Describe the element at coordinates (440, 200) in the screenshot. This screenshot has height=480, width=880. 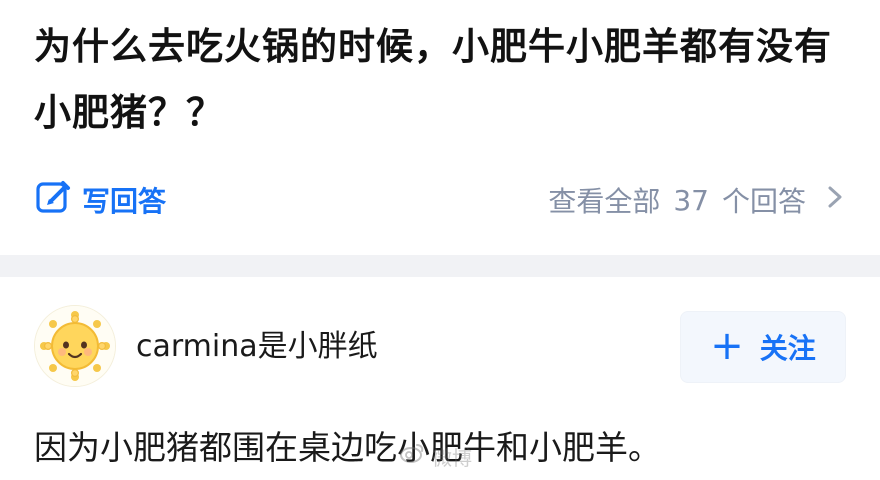
I see `question-actions: 写回答 查看全部 37 个回答` at that location.